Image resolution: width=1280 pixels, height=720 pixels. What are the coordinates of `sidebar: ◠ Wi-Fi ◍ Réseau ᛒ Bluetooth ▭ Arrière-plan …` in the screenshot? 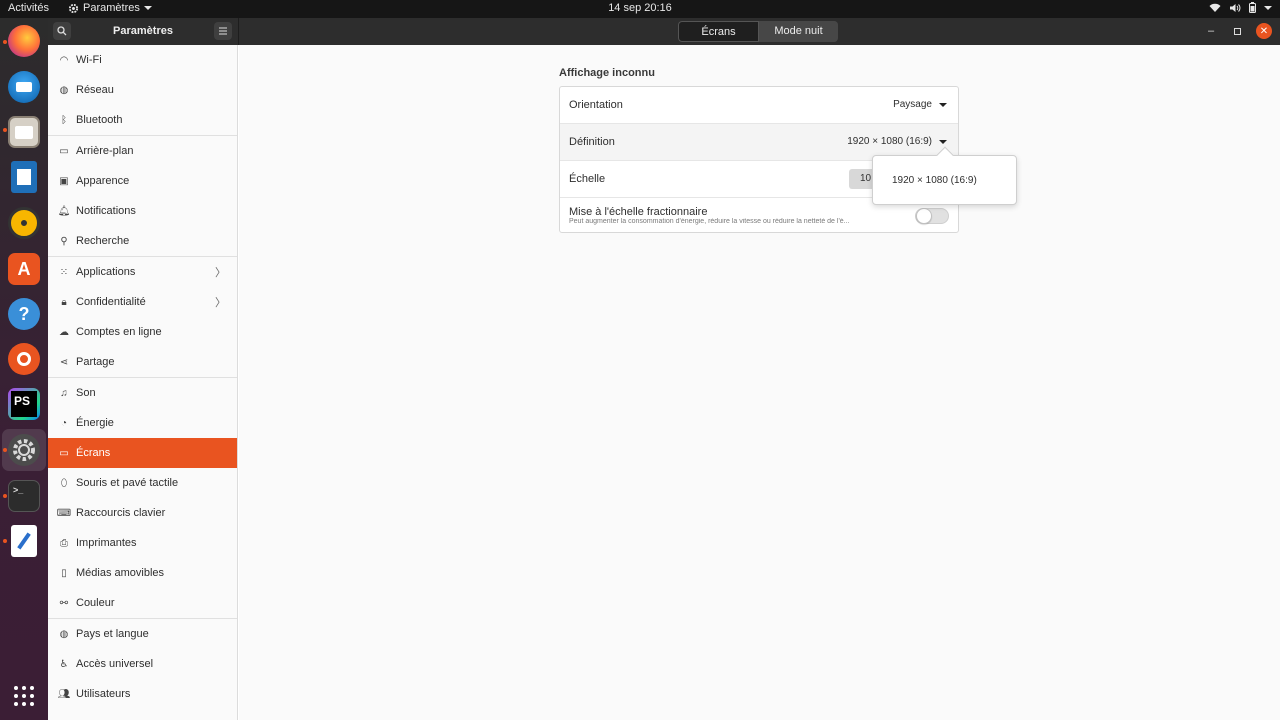 It's located at (143, 382).